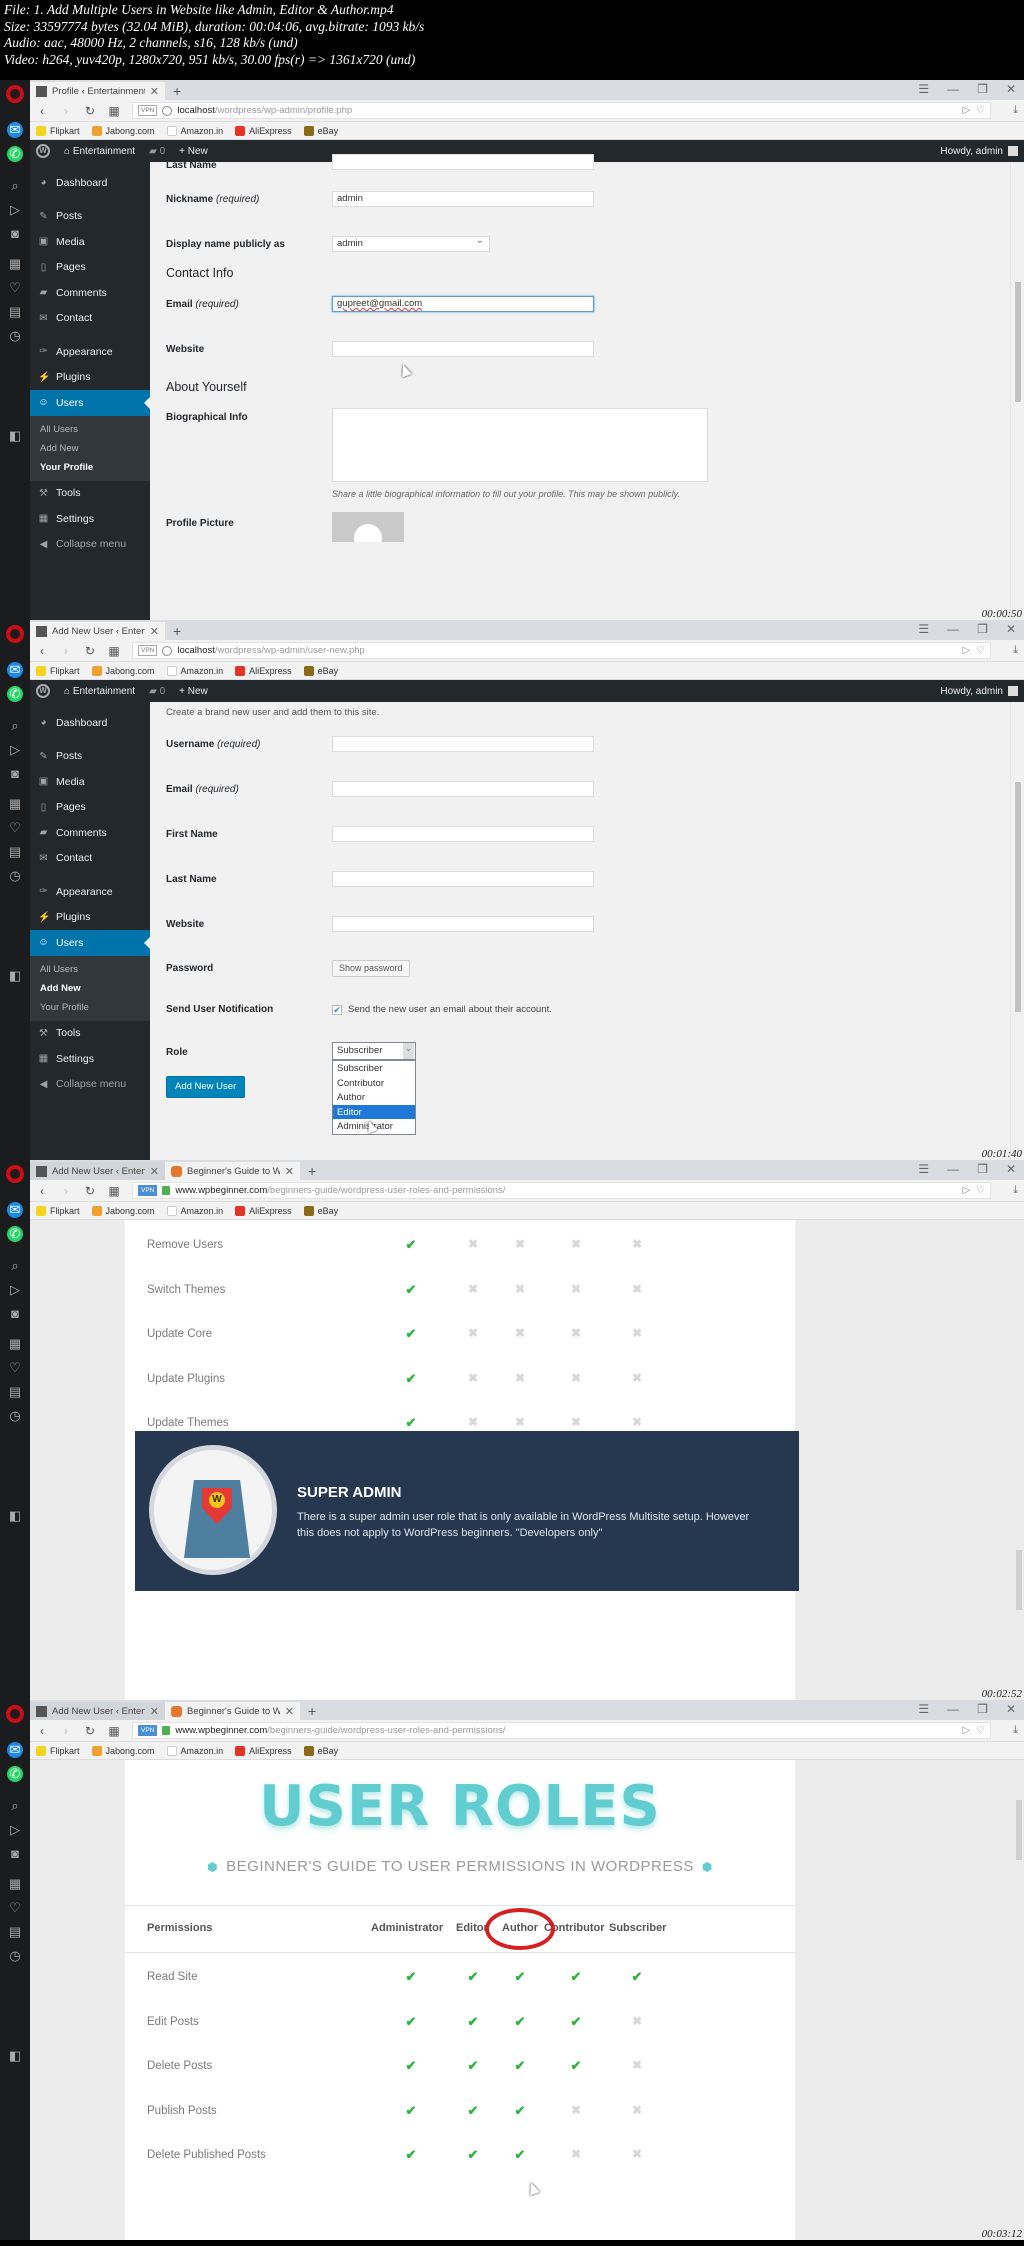 The image size is (1024, 2246). What do you see at coordinates (90, 782) in the screenshot?
I see `menu-item-media: ▣ Media` at bounding box center [90, 782].